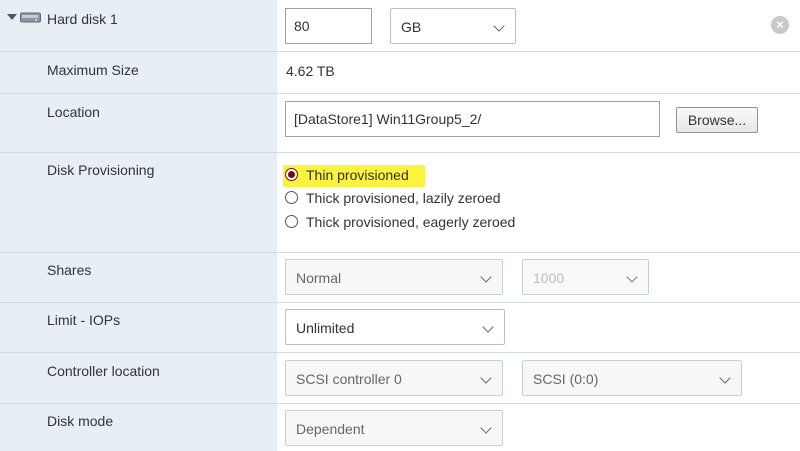  Describe the element at coordinates (453, 26) in the screenshot. I see `disk-size-unit-select: GB` at that location.